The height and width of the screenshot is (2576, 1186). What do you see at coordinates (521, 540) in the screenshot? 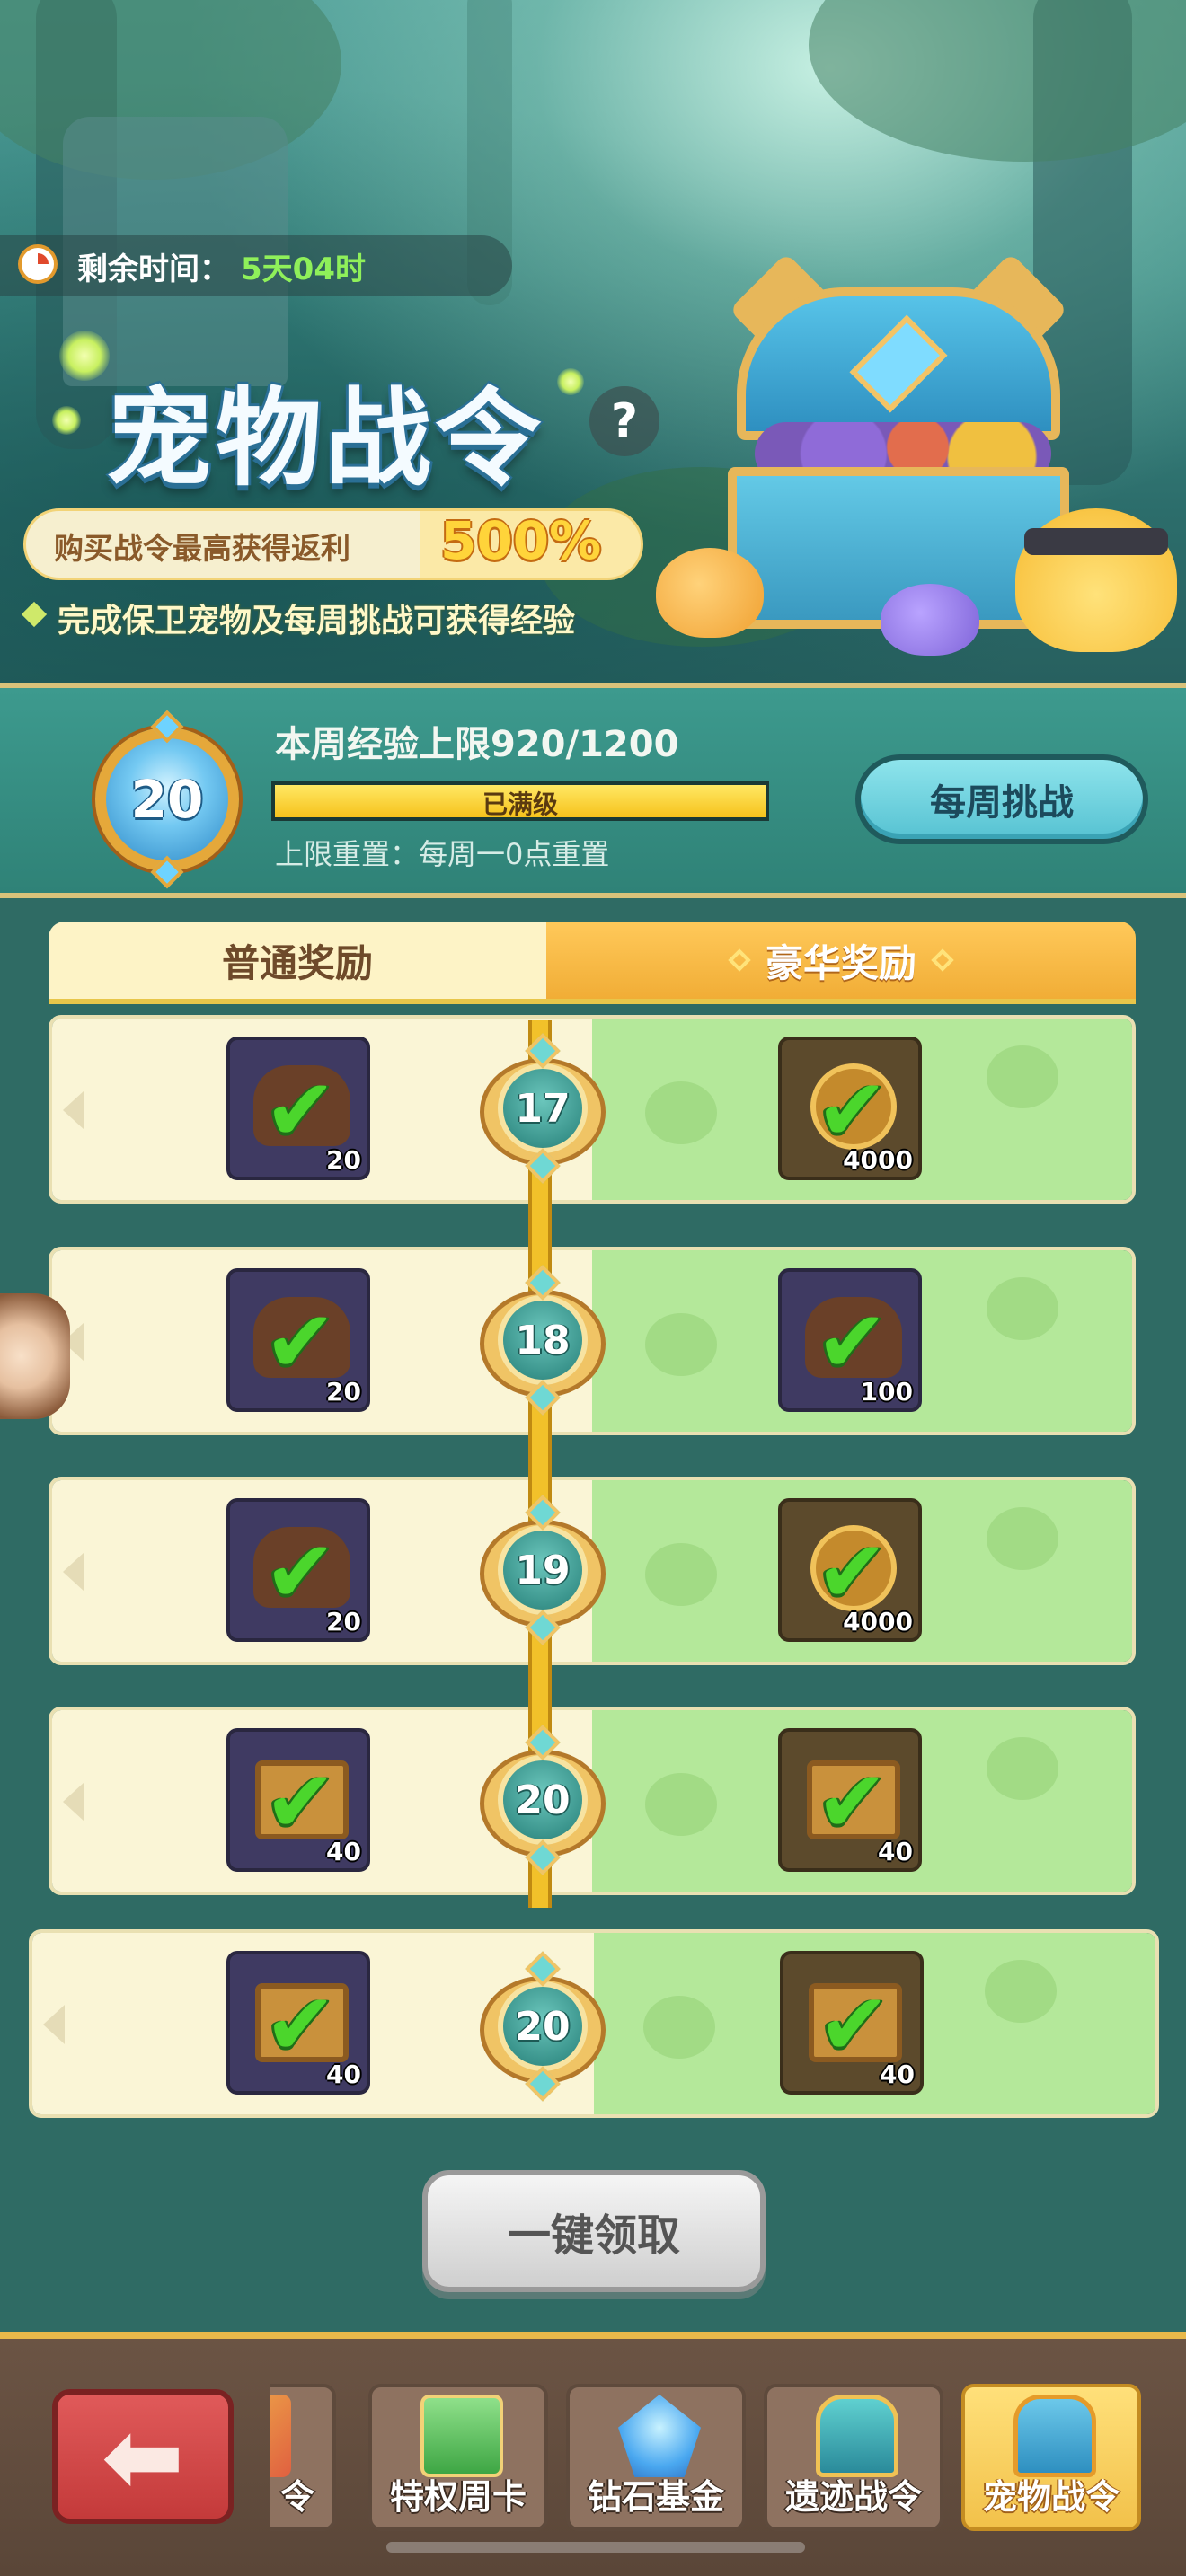
I see `rebate-value: 500%` at bounding box center [521, 540].